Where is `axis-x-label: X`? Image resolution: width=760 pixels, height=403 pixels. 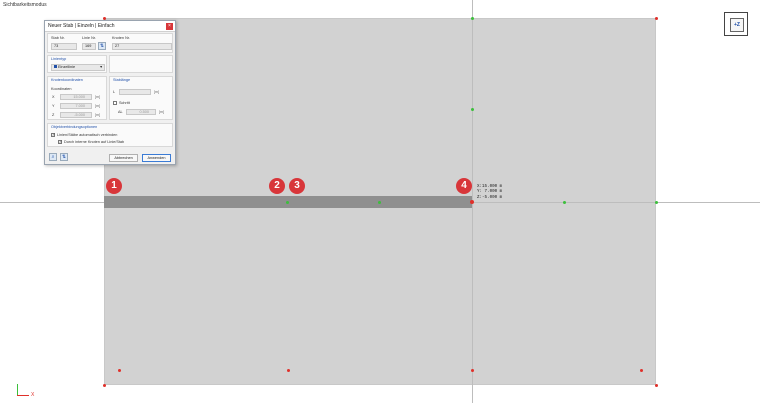
axis-x-label: X is located at coordinates (33, 395).